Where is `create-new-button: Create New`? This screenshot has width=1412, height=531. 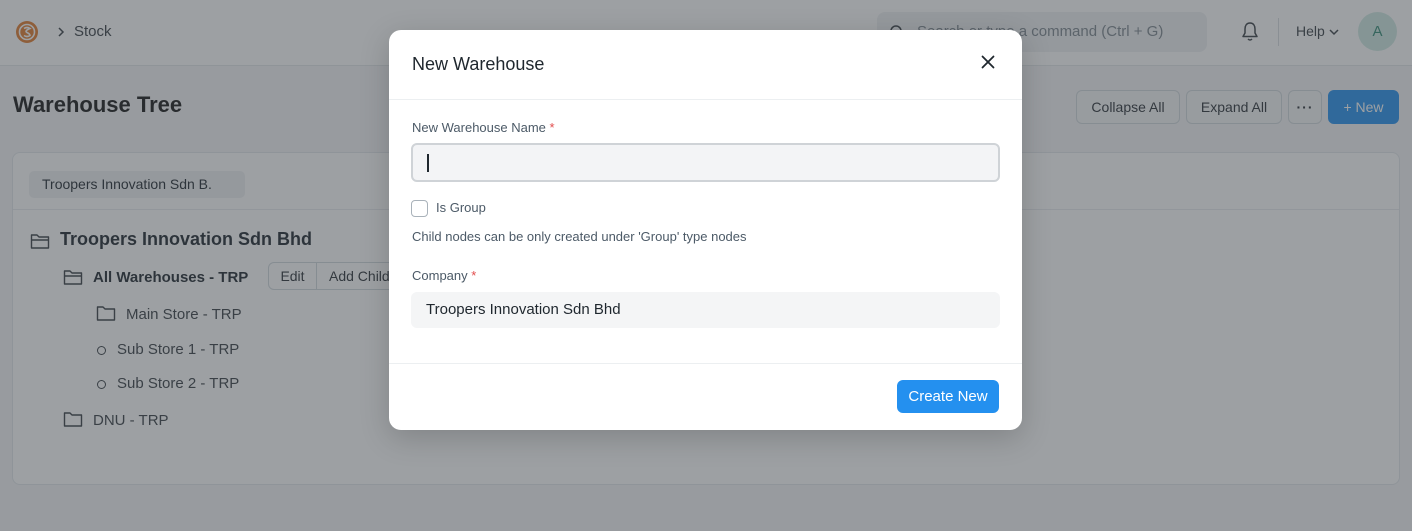 create-new-button: Create New is located at coordinates (948, 396).